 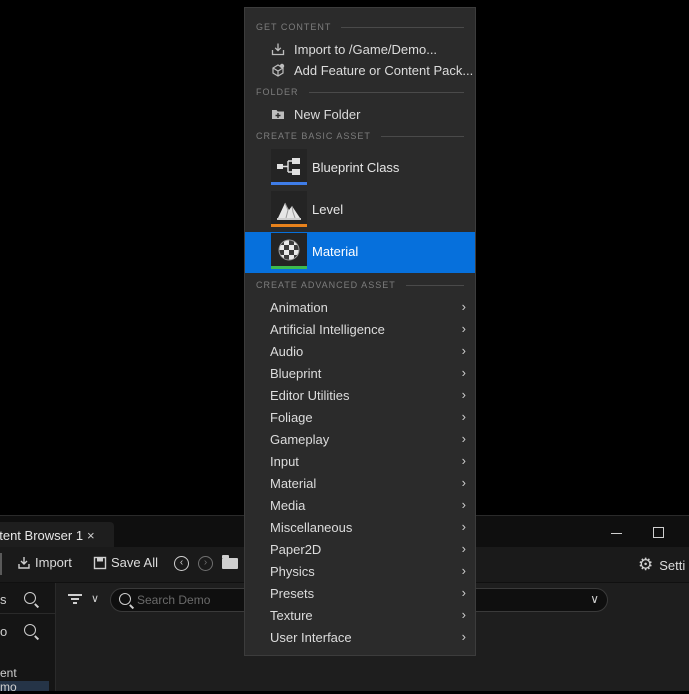 I want to click on forward-icon: ›, so click(x=205, y=563).